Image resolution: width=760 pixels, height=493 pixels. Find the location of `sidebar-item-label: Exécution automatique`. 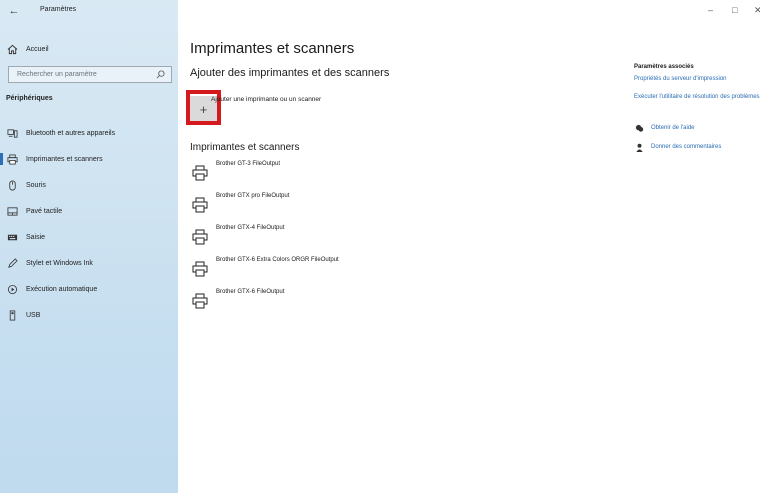

sidebar-item-label: Exécution automatique is located at coordinates (62, 289).